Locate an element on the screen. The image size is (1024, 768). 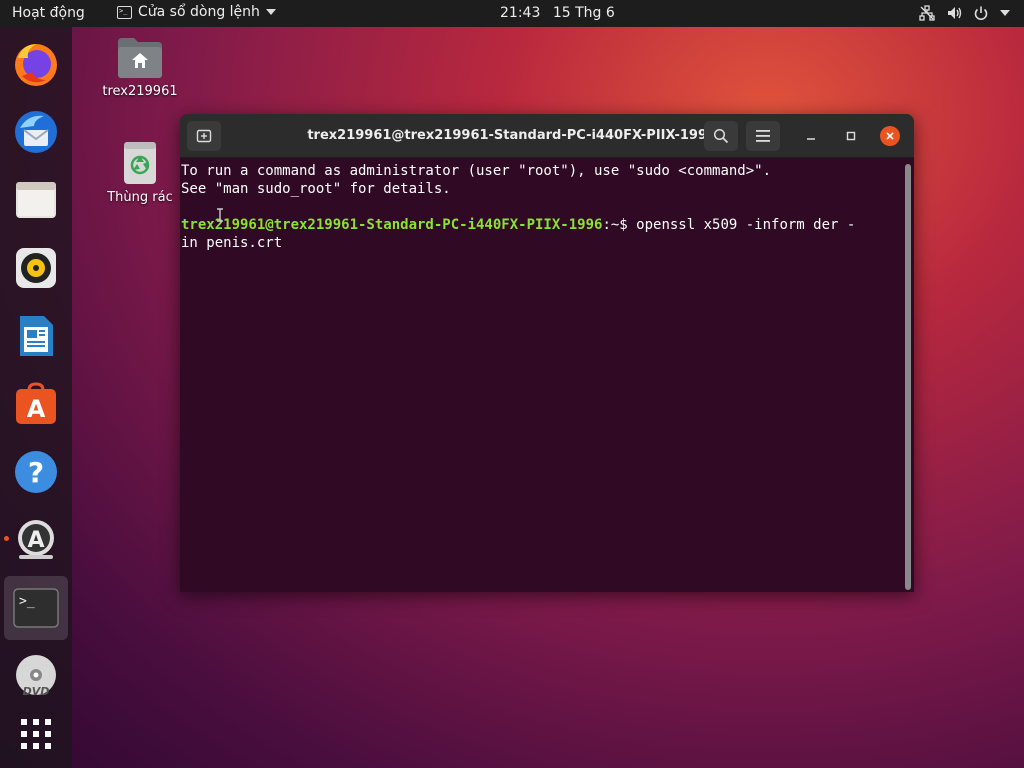
home-folder-shortcut: trex219961 is located at coordinates (140, 67).